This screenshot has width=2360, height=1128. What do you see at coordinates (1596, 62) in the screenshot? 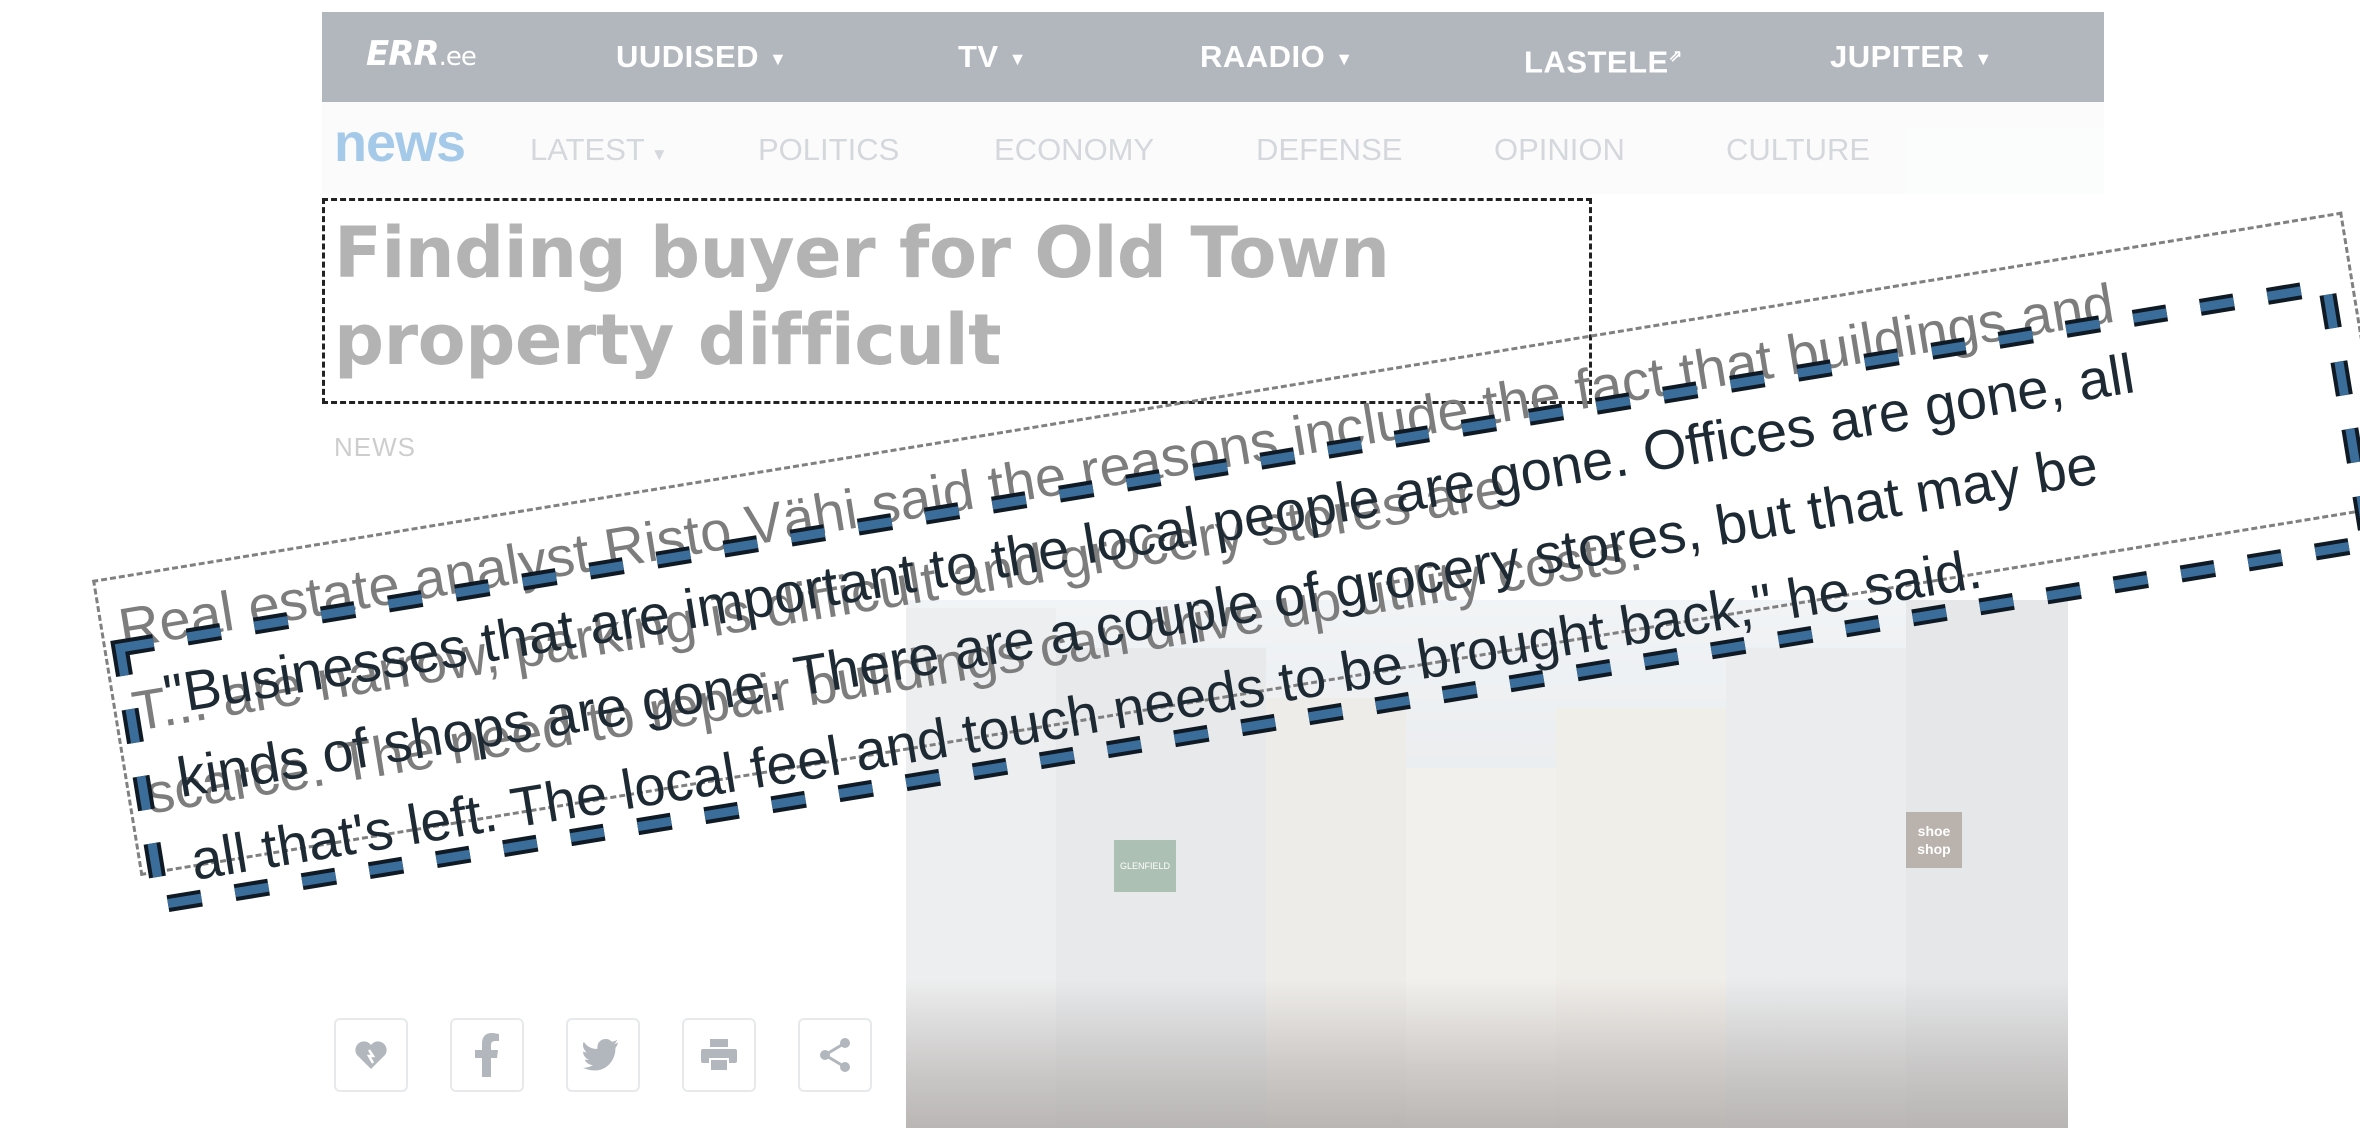
I see `nav-label: LASTELE` at bounding box center [1596, 62].